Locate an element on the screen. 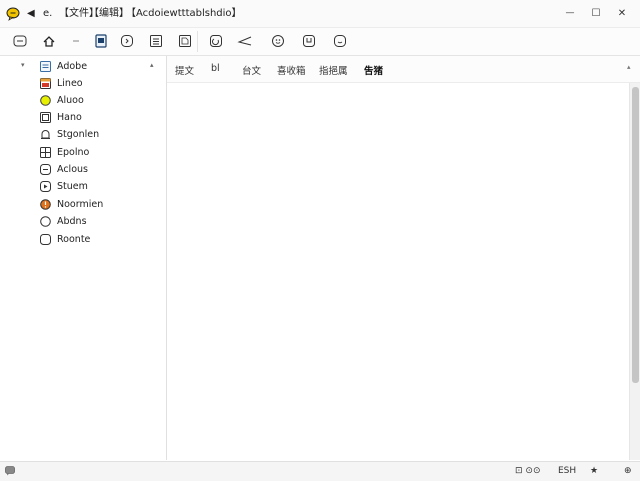  bell-icon is located at coordinates (45, 134).